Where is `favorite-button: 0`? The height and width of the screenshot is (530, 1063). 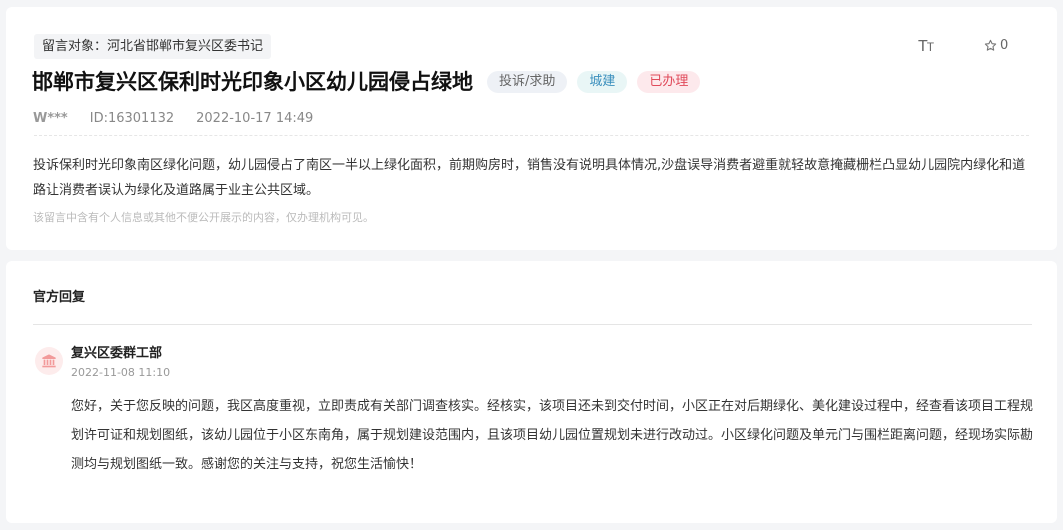 favorite-button: 0 is located at coordinates (996, 45).